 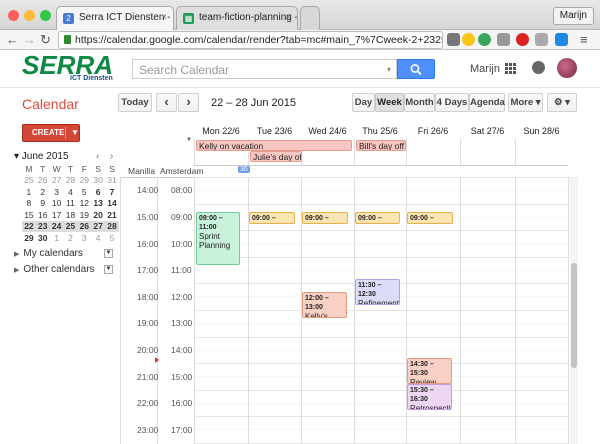 I want to click on today-button: Today, so click(x=135, y=102).